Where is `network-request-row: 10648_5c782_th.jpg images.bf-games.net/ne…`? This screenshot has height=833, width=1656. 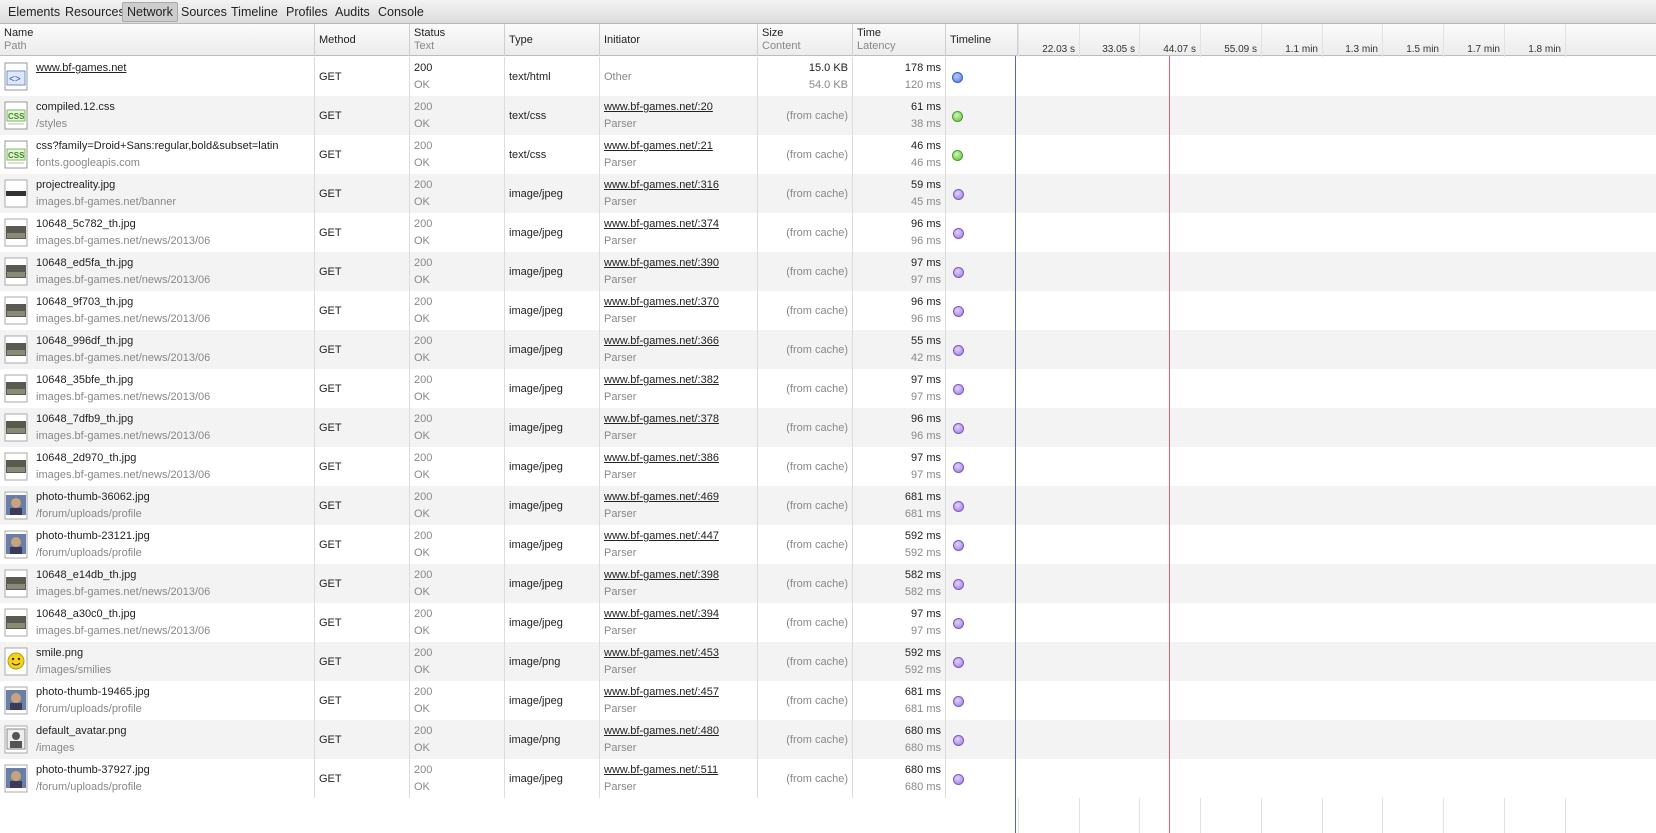 network-request-row: 10648_5c782_th.jpg images.bf-games.net/ne… is located at coordinates (828, 232).